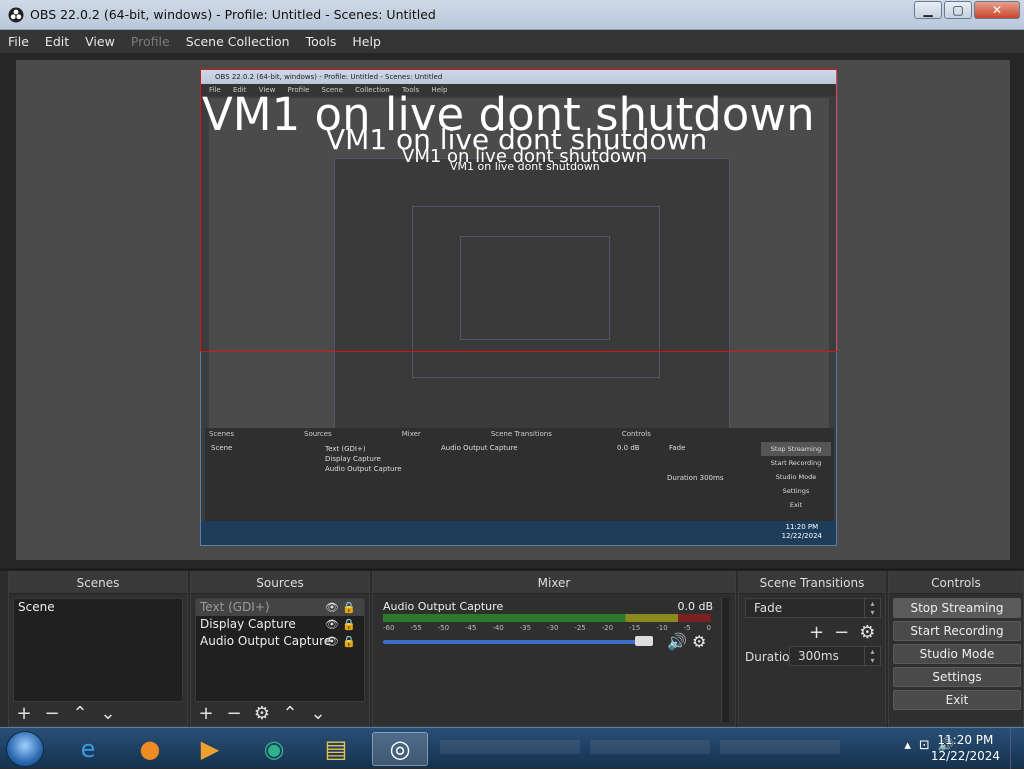 The image size is (1024, 769). What do you see at coordinates (796, 449) in the screenshot?
I see `nested-ctrl-0: Stop Streaming` at bounding box center [796, 449].